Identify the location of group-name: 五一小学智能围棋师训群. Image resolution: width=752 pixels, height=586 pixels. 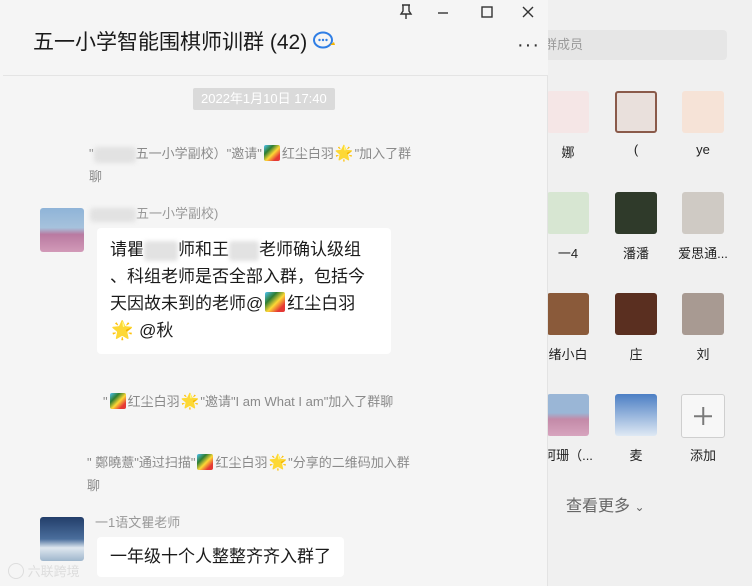
(148, 42).